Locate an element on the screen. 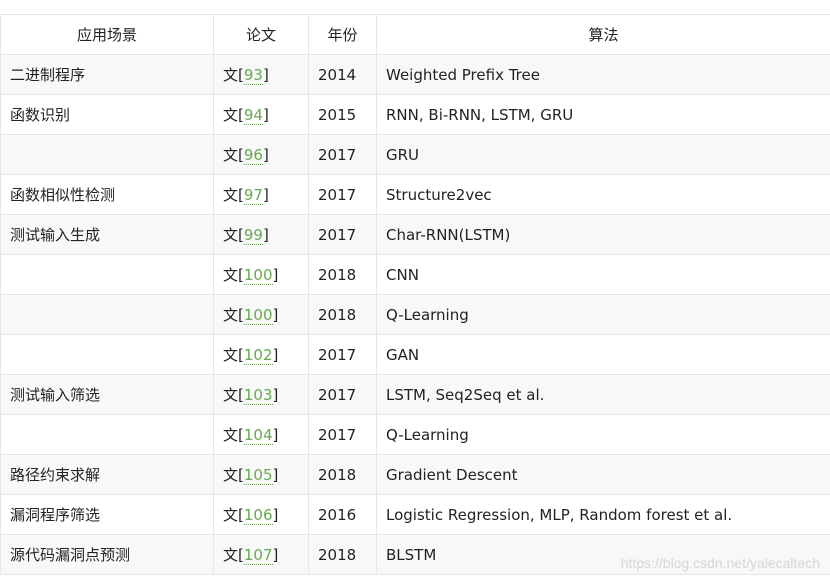 This screenshot has height=576, width=830. paper-cell: 文[104] is located at coordinates (261, 434).